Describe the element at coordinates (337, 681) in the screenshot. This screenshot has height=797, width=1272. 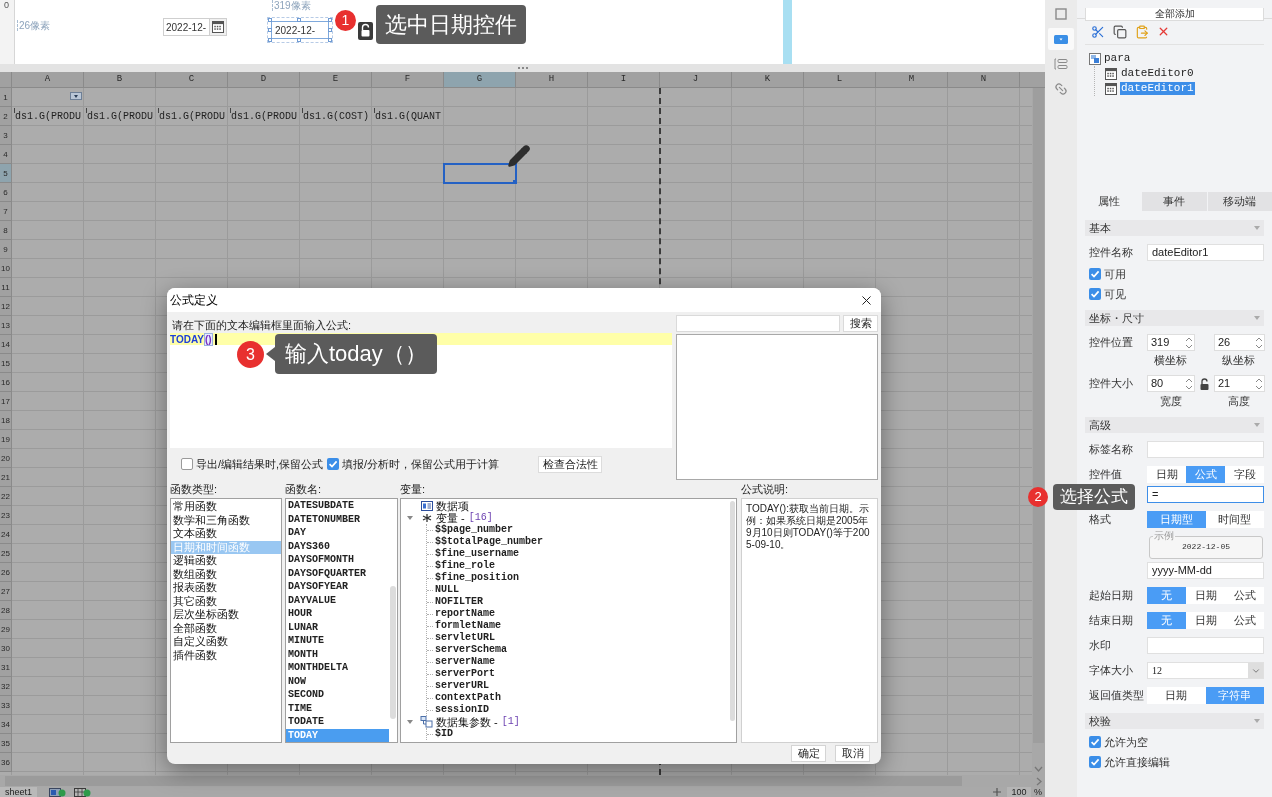
I see `list-item: NOW` at that location.